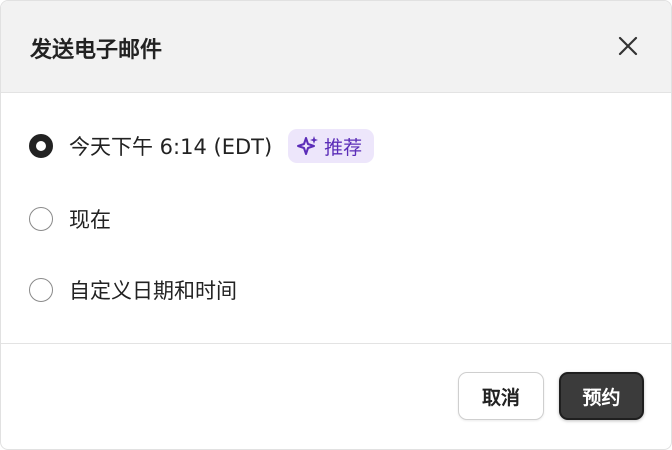  Describe the element at coordinates (601, 396) in the screenshot. I see `schedule-button: 预约` at that location.